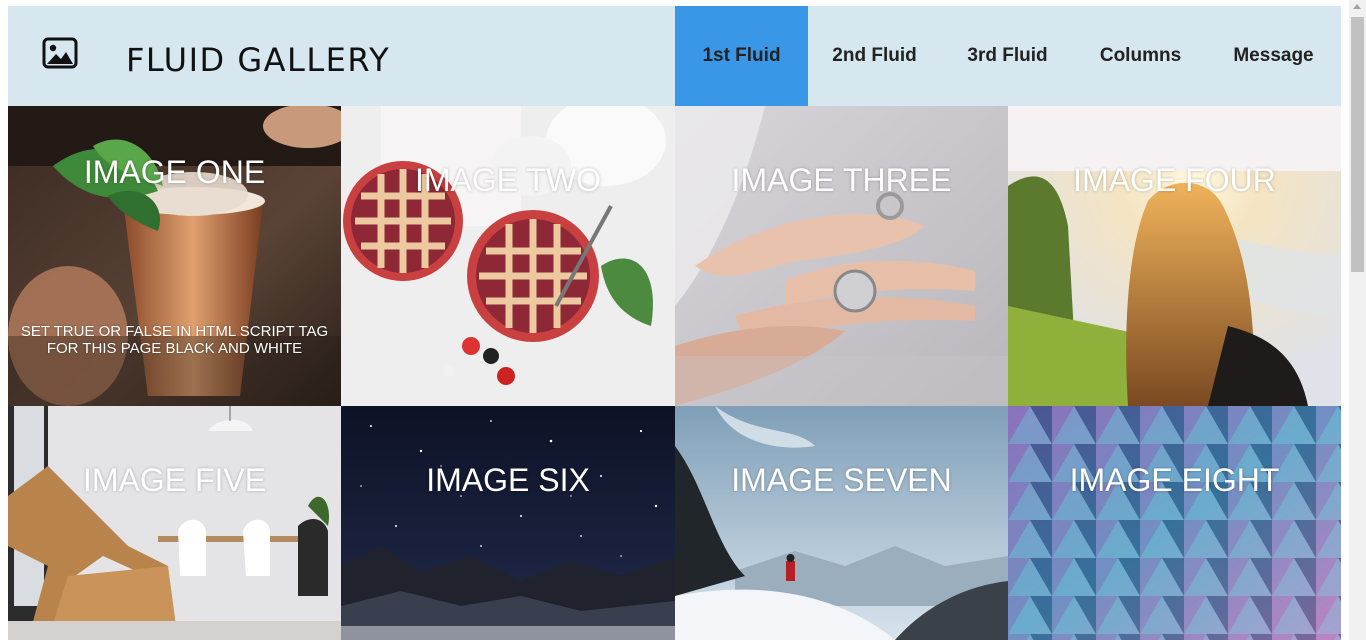 This screenshot has height=640, width=1366. I want to click on gallery-tile-image-eight: IMAGE EIGHT, so click(1174, 523).